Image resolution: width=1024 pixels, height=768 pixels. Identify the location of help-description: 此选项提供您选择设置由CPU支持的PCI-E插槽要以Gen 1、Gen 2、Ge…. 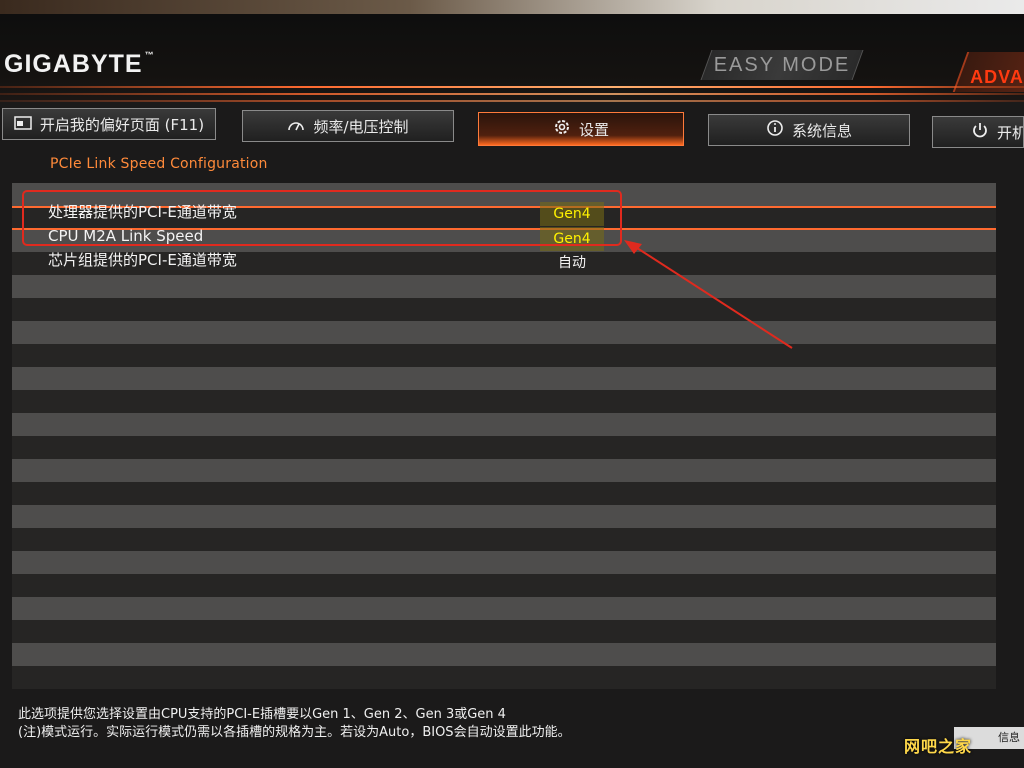
(468, 724).